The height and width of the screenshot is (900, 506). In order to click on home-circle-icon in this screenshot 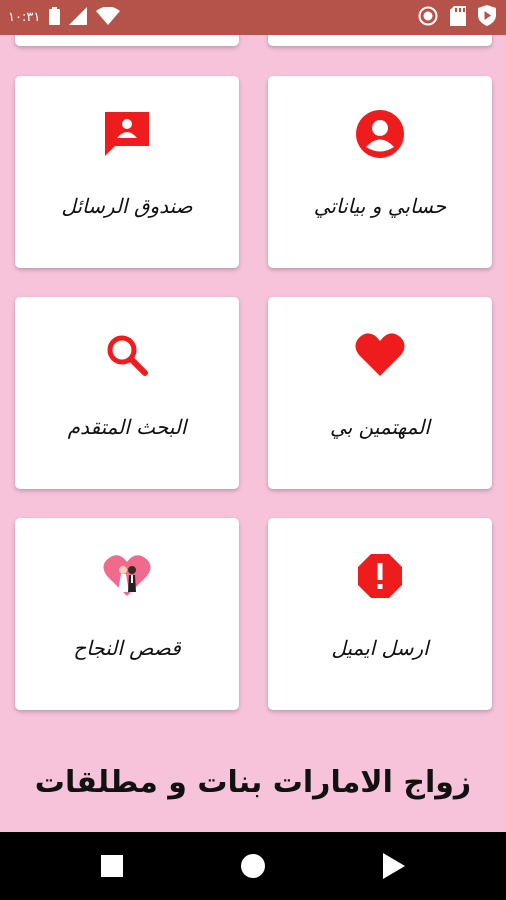, I will do `click(253, 866)`.